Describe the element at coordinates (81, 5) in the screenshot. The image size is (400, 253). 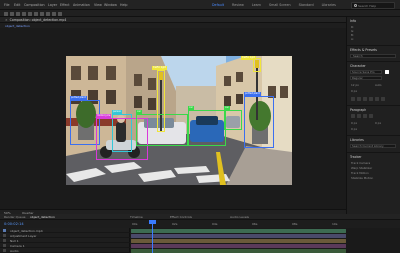
I see `menu-animation: Animation` at that location.